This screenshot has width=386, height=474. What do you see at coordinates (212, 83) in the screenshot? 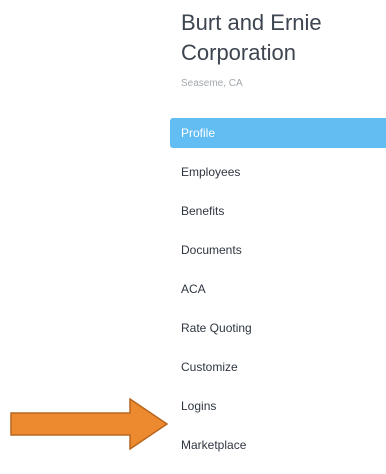
I see `company-location: Seaseme, CA` at bounding box center [212, 83].